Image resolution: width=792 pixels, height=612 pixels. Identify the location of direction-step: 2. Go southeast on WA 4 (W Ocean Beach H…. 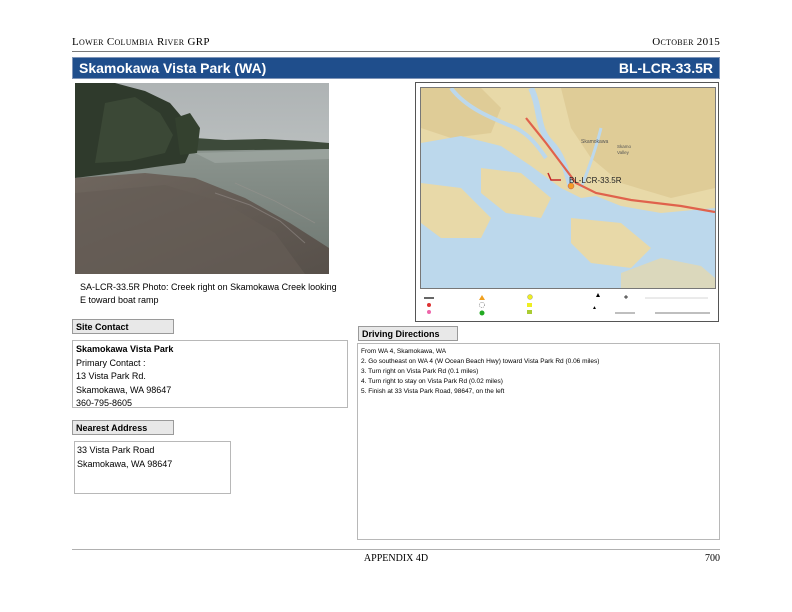
(480, 361).